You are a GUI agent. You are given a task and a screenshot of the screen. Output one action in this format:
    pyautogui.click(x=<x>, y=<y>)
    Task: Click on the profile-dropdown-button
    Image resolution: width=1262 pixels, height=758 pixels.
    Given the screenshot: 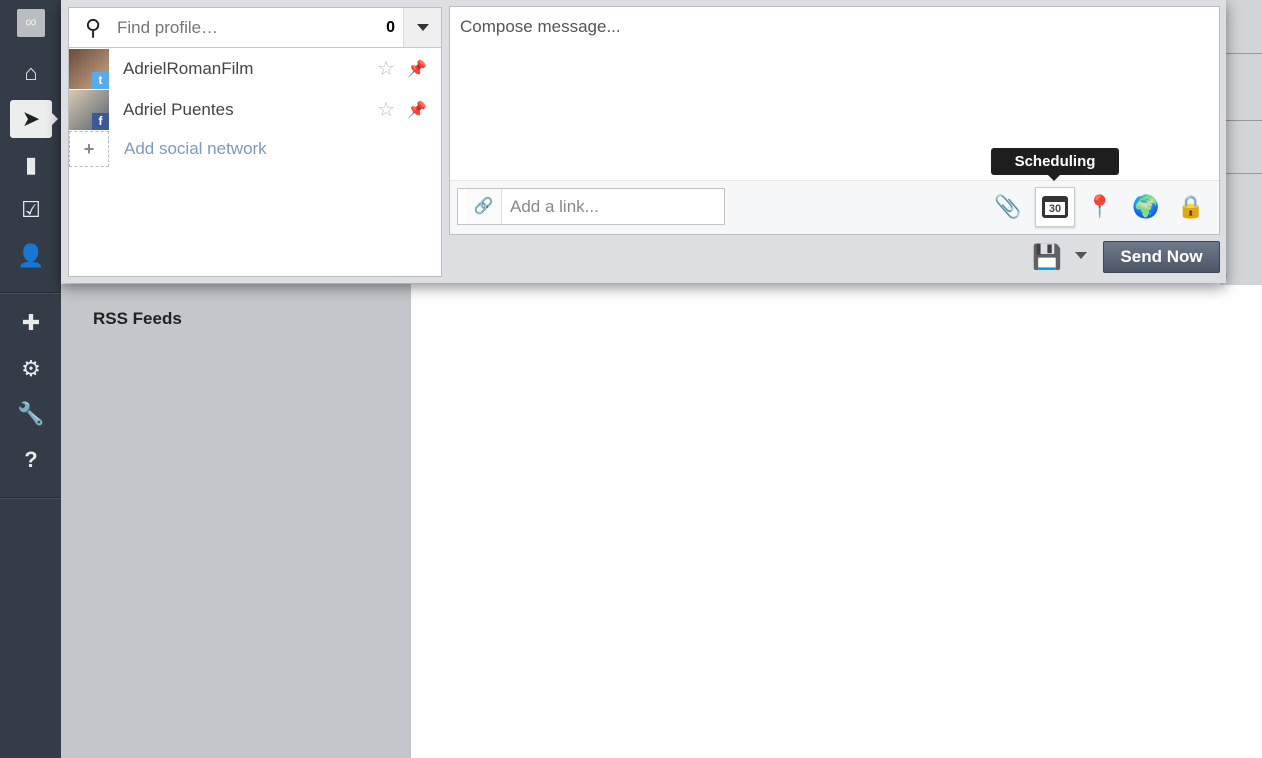 What is the action you would take?
    pyautogui.click(x=422, y=27)
    